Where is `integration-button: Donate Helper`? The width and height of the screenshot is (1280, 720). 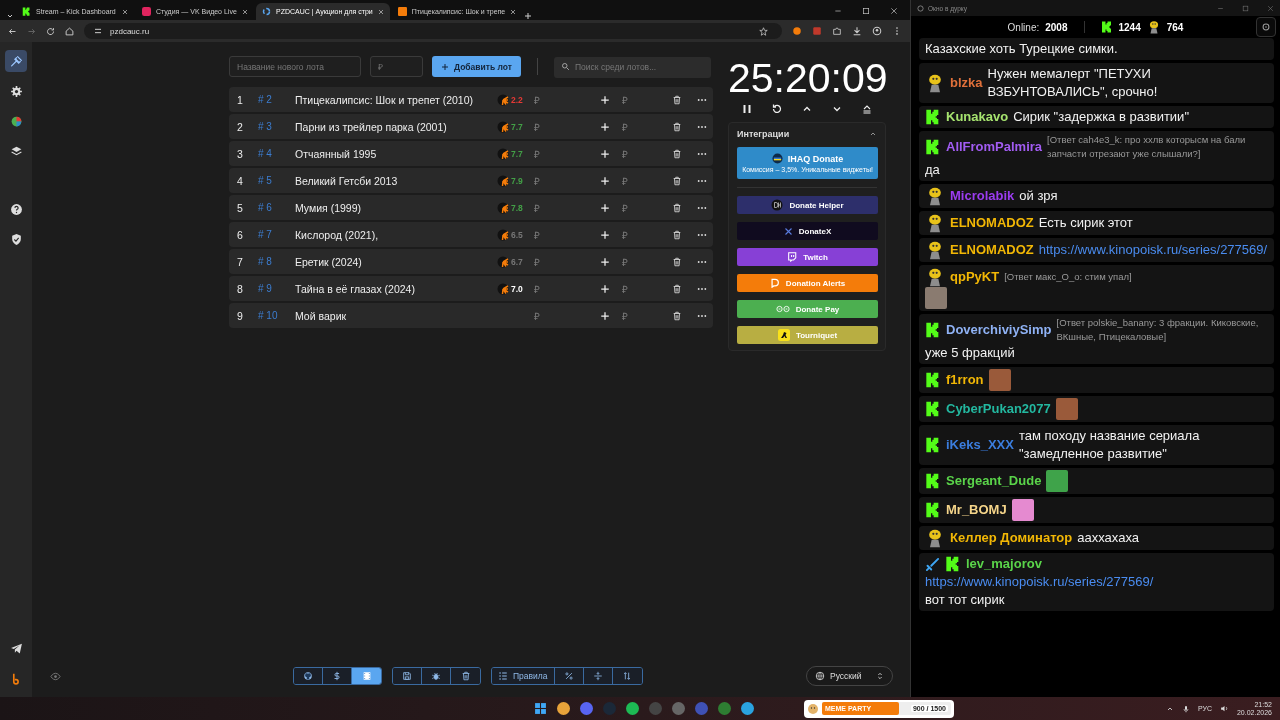 integration-button: Donate Helper is located at coordinates (807, 205).